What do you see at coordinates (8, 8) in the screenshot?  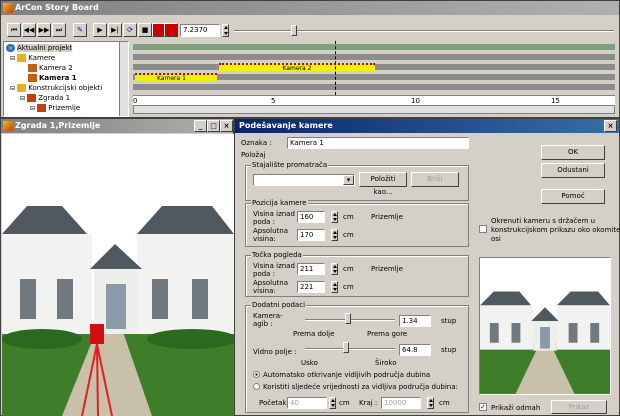 I see `arcon-app-icon` at bounding box center [8, 8].